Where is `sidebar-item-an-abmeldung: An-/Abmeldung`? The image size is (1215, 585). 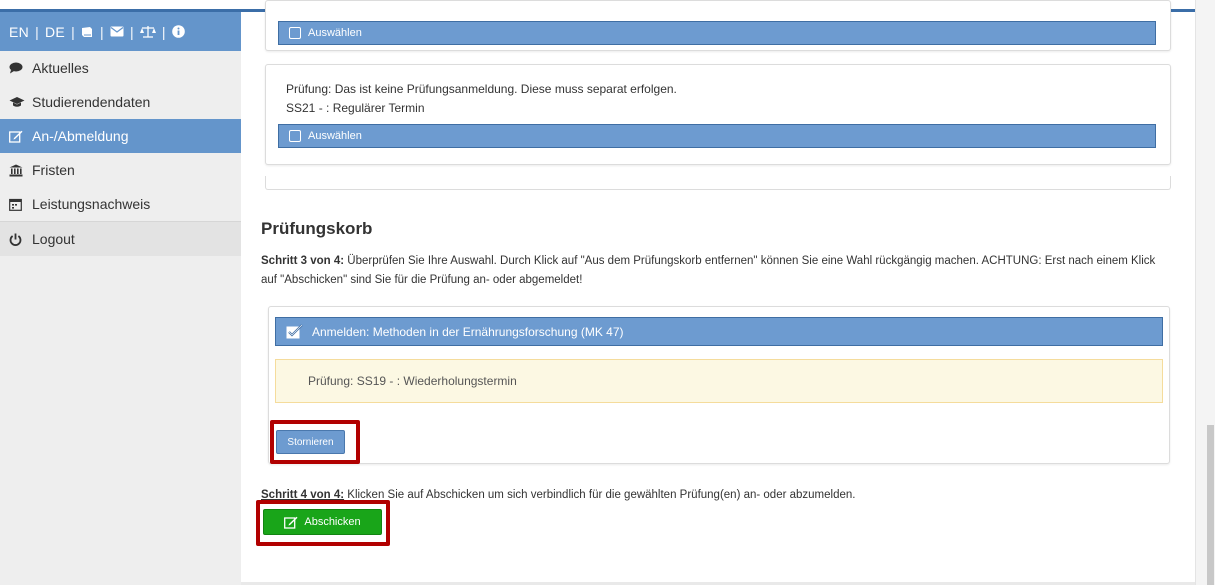 sidebar-item-an-abmeldung: An-/Abmeldung is located at coordinates (120, 136).